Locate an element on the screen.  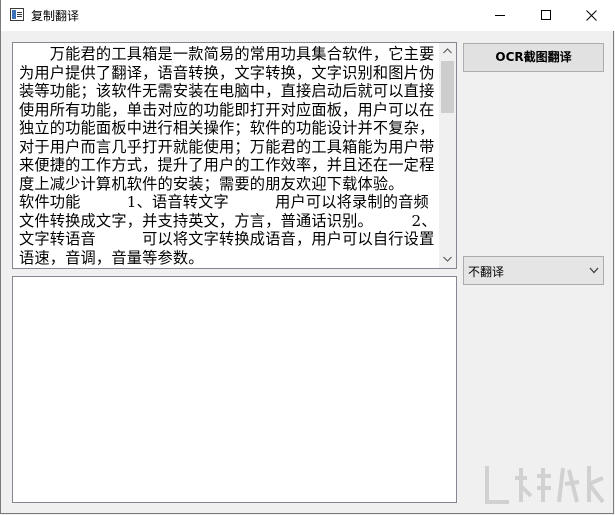
window-title: 复制翻译 is located at coordinates (55, 16).